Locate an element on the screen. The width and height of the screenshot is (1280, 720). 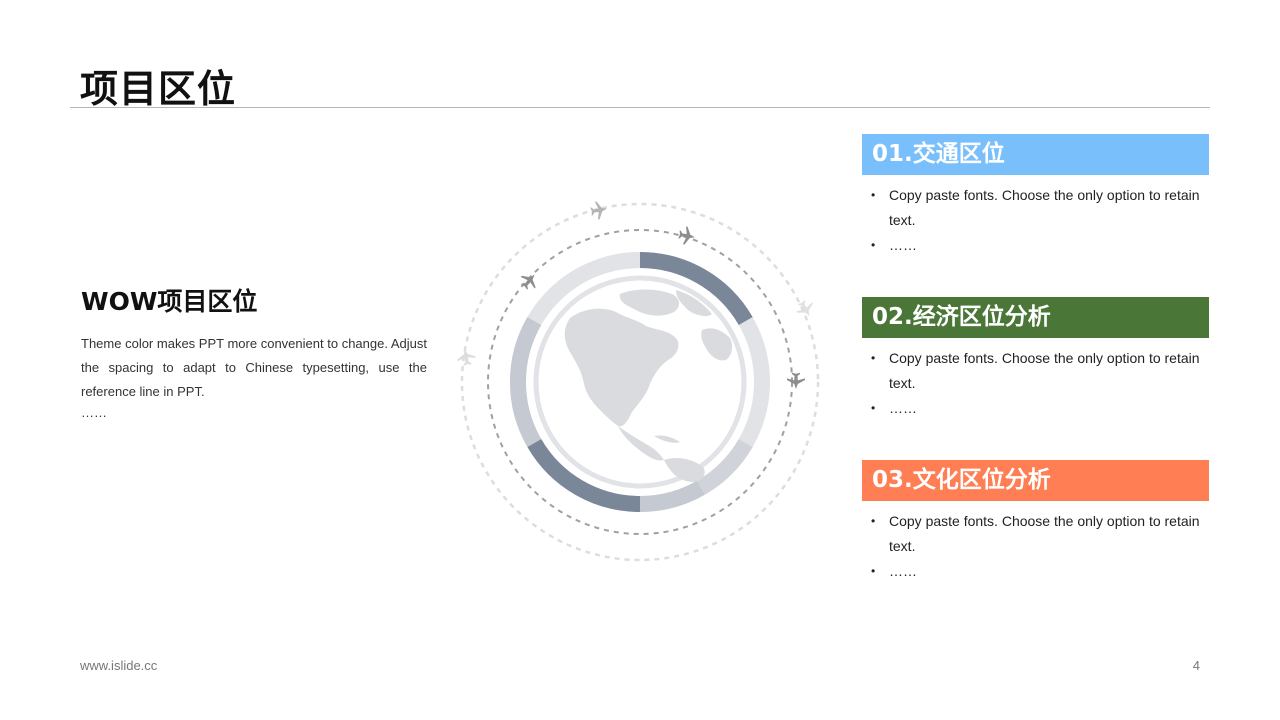
slide-title: 项目区位 is located at coordinates (158, 89).